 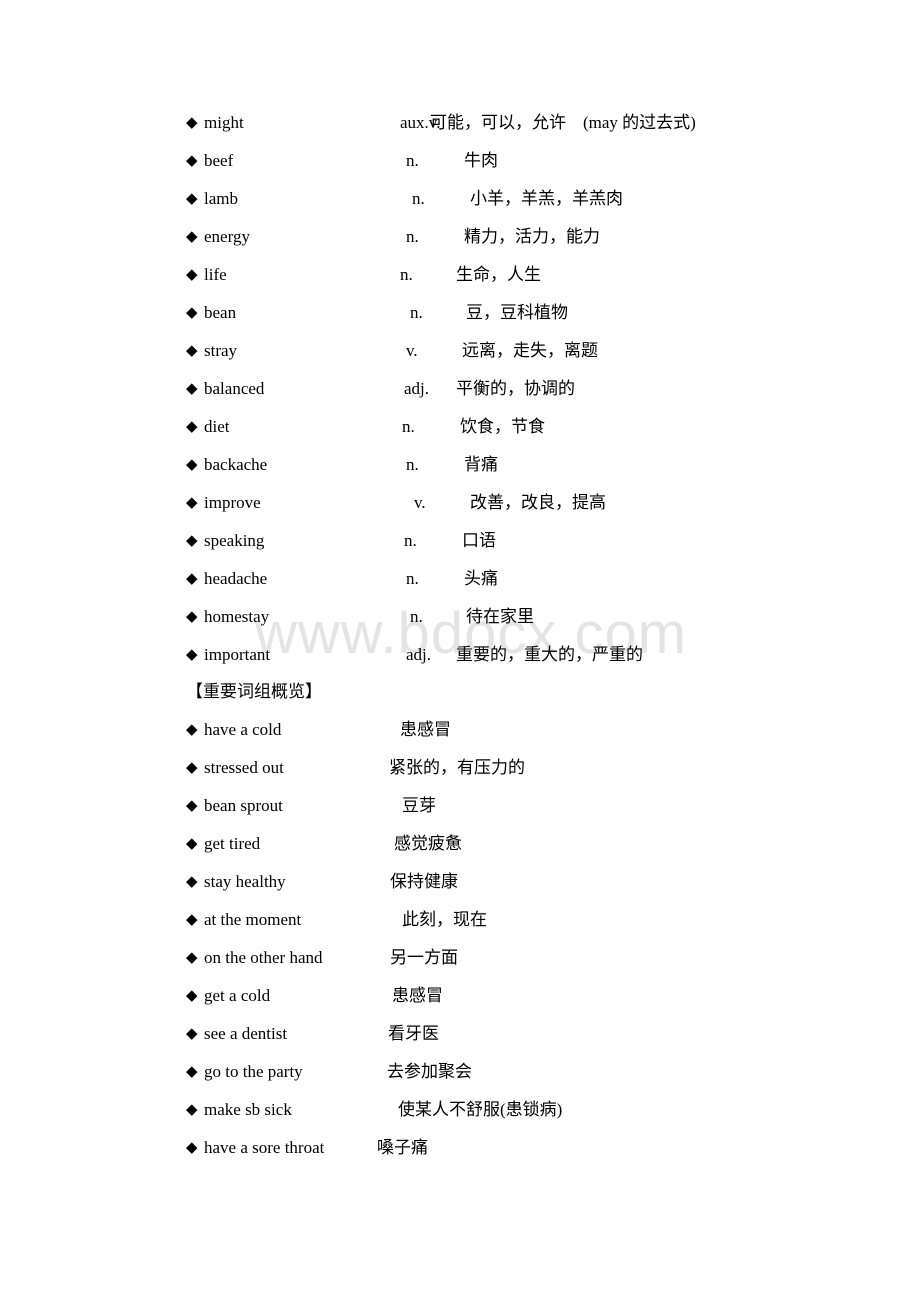 I want to click on vocab-meaning: 平衡的，协调的, so click(x=515, y=388).